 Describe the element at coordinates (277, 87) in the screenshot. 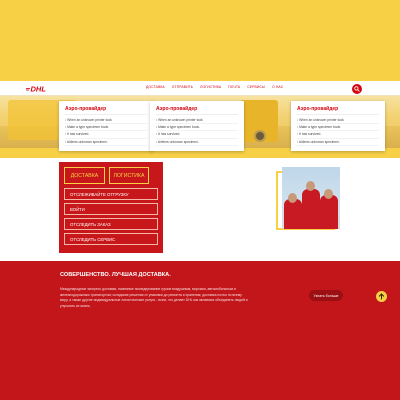

I see `nav-item-about: О НАС` at that location.